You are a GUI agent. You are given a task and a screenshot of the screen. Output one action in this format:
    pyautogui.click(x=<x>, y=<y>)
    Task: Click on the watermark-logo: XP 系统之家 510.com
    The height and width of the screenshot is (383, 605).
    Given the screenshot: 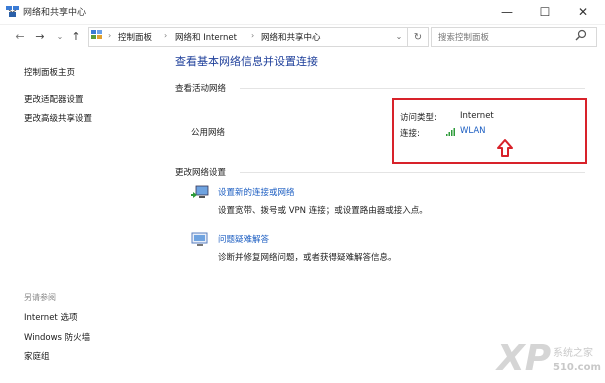 What is the action you would take?
    pyautogui.click(x=550, y=354)
    